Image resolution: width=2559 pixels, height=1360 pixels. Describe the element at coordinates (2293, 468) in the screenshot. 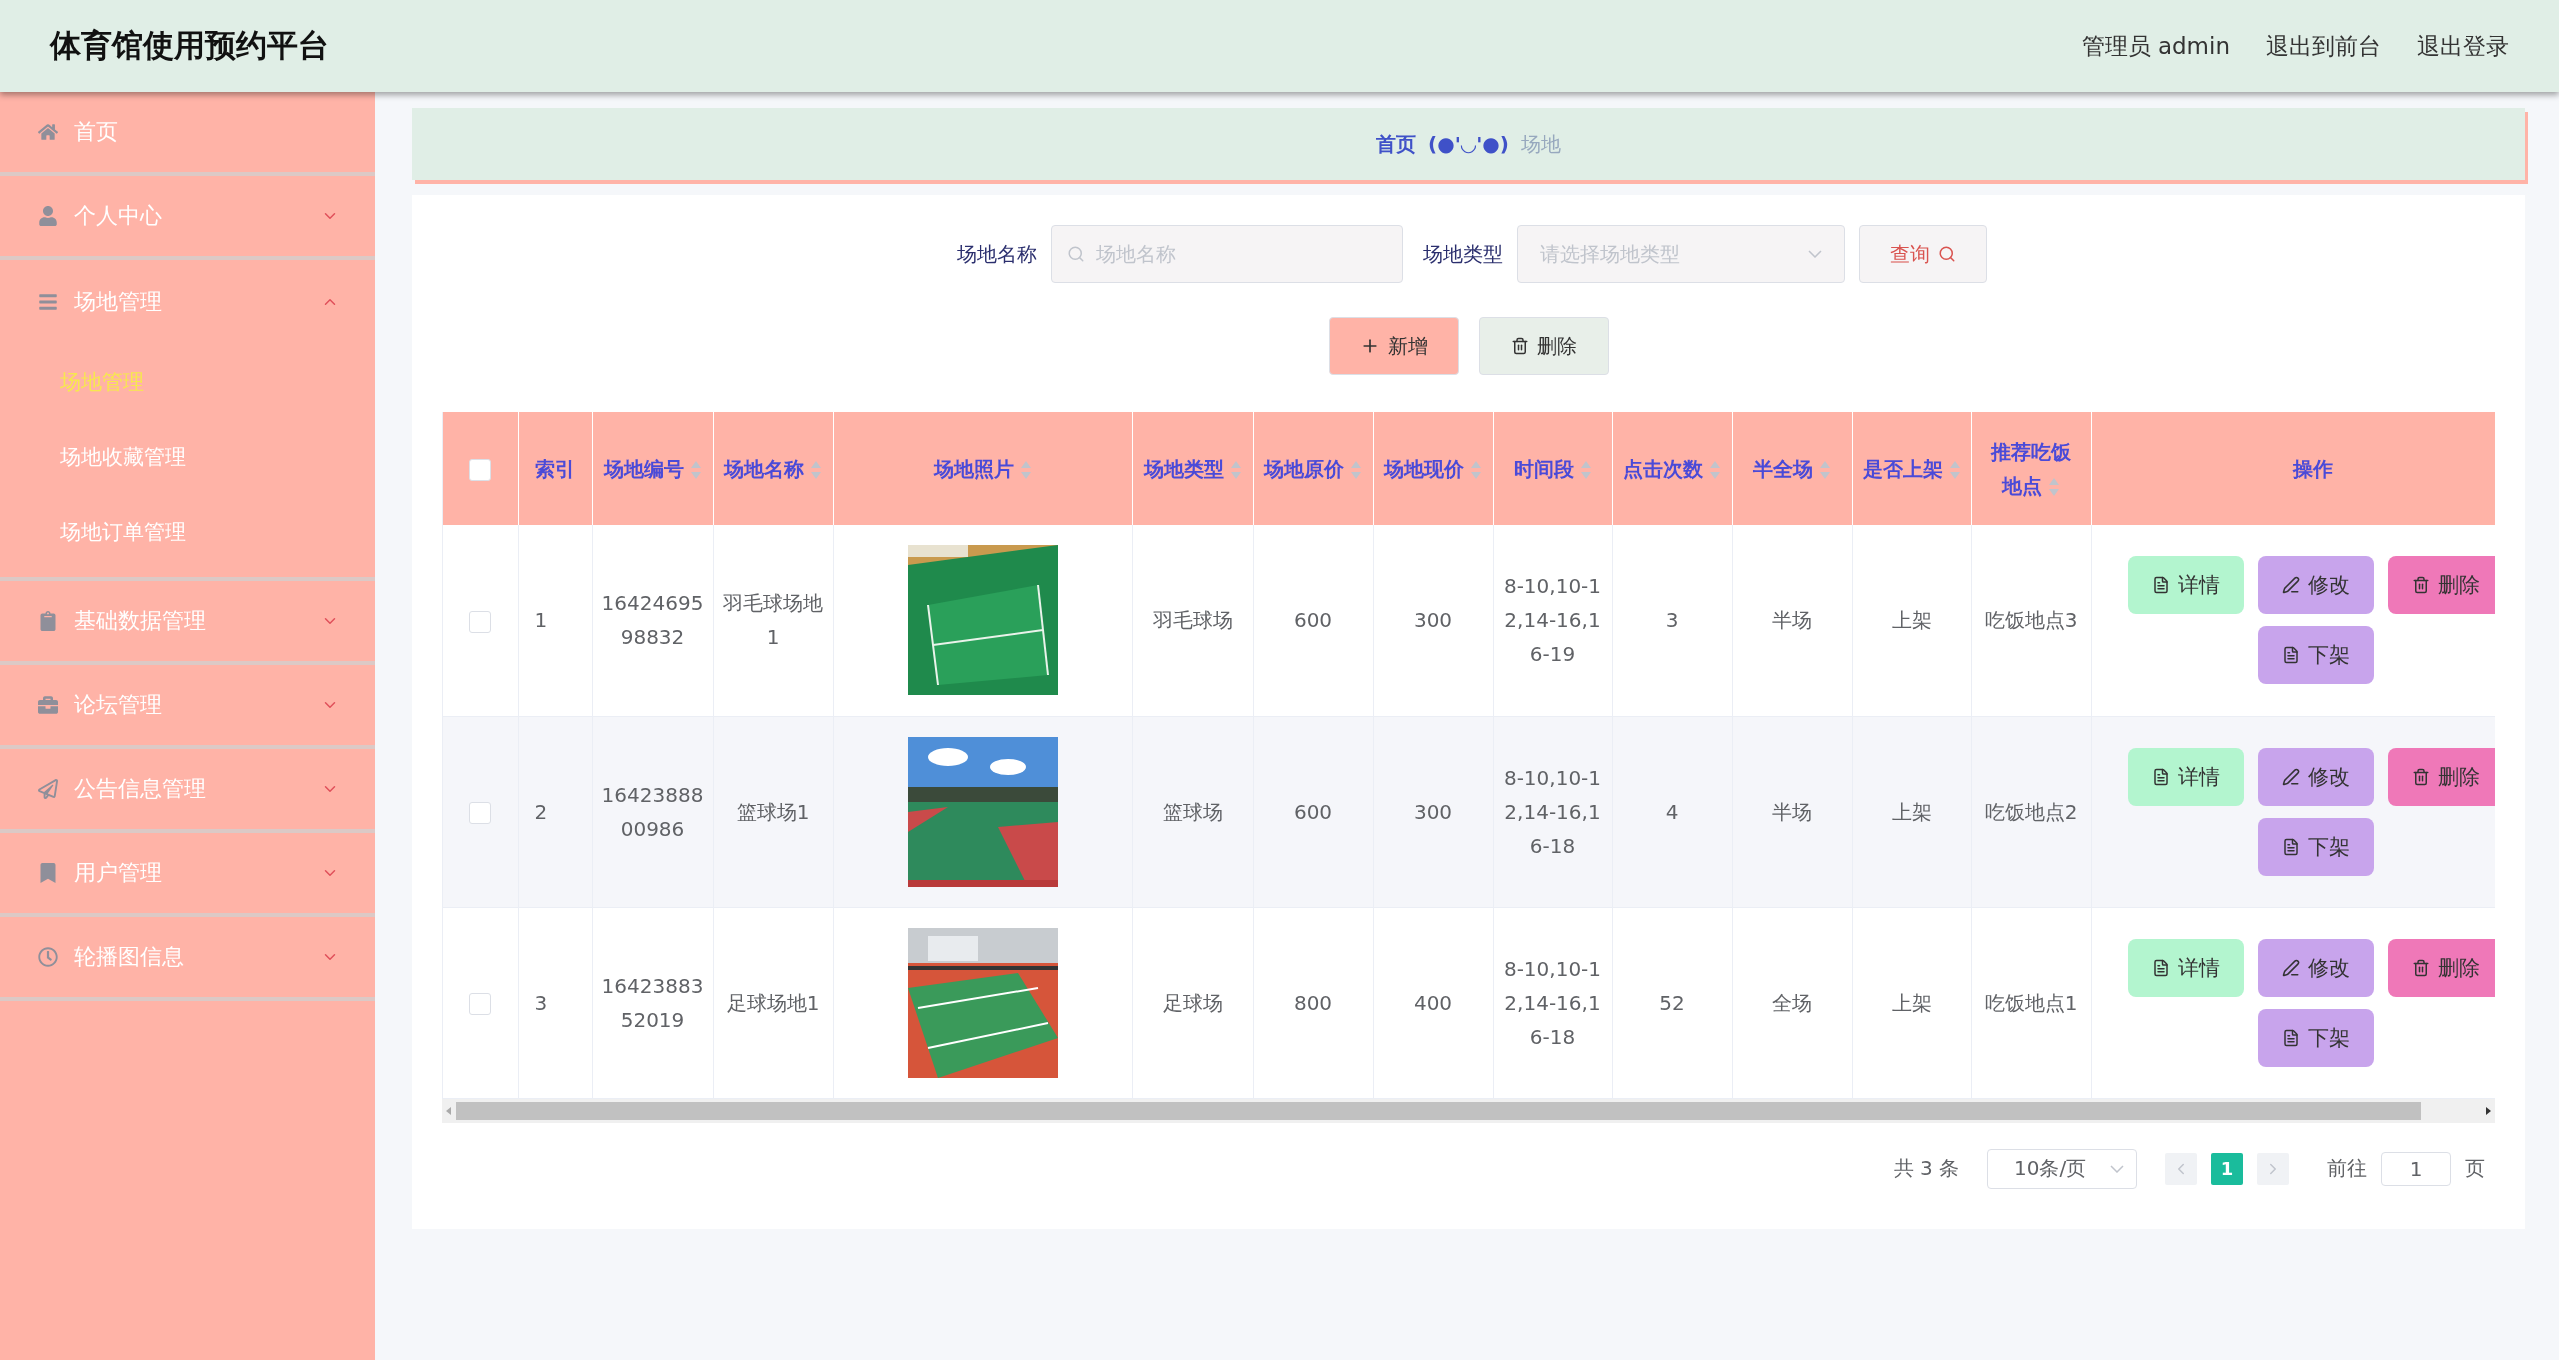

I see `column-header: 操作` at that location.